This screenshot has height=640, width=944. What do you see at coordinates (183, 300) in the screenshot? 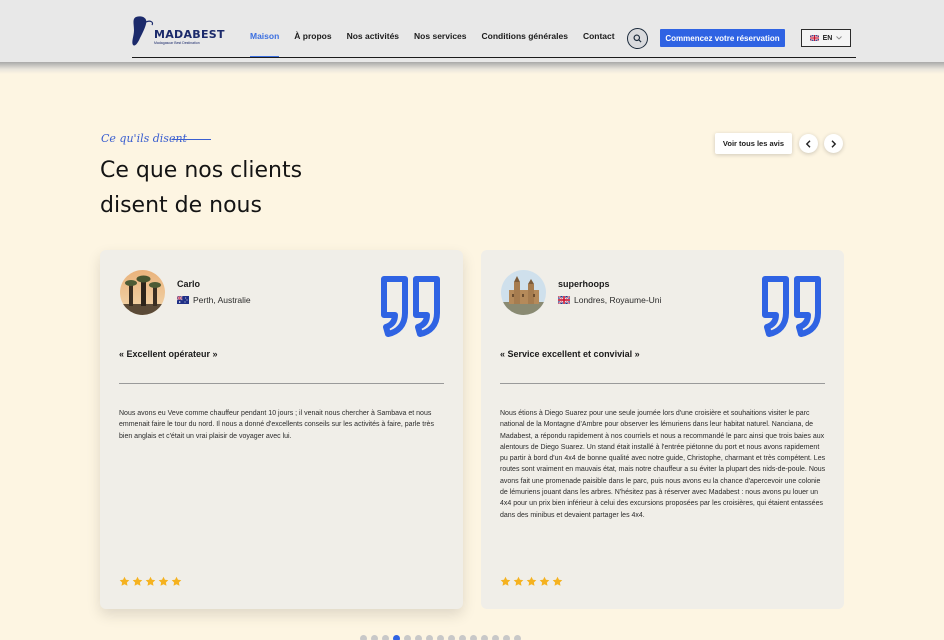
I see `australia-flag-icon` at bounding box center [183, 300].